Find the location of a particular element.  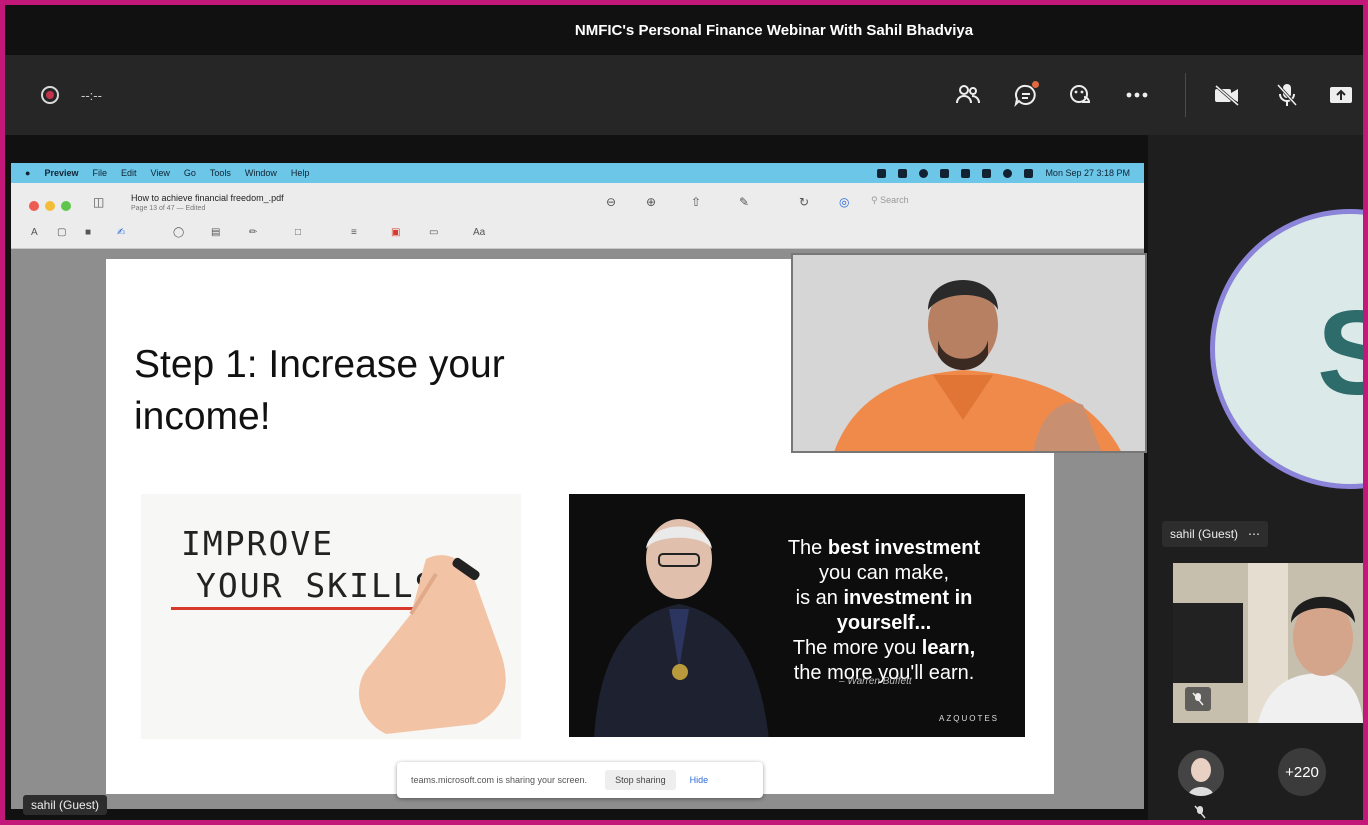

presenter-name-label: sahil (Guest) is located at coordinates (65, 805).